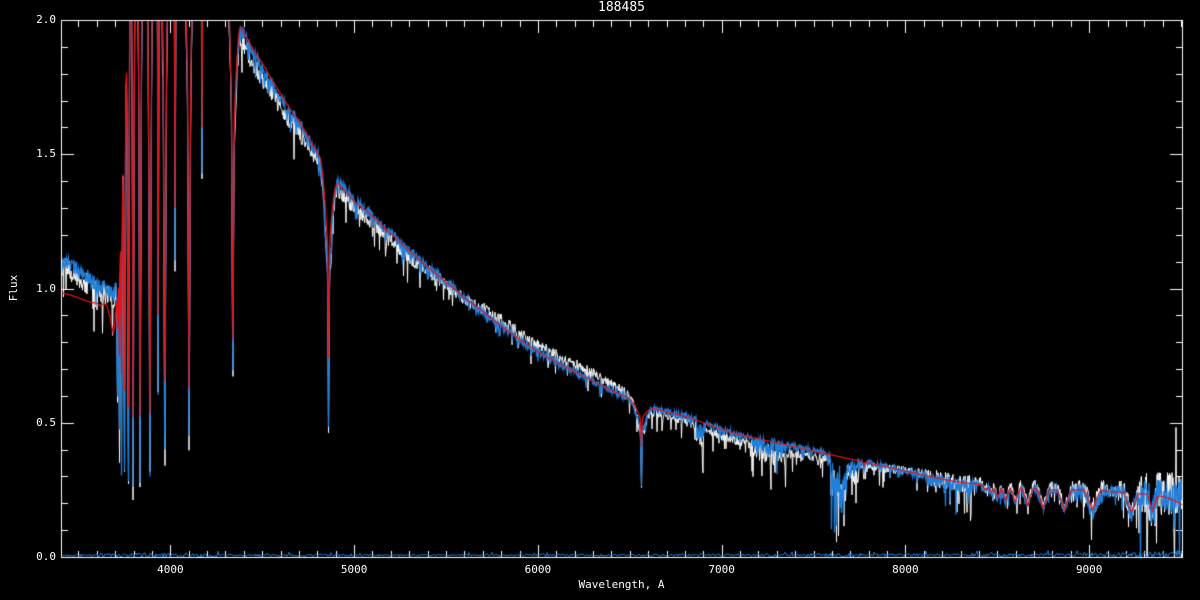 This screenshot has width=1200, height=600. Describe the element at coordinates (721, 569) in the screenshot. I see `x-tick-label: 7000` at that location.